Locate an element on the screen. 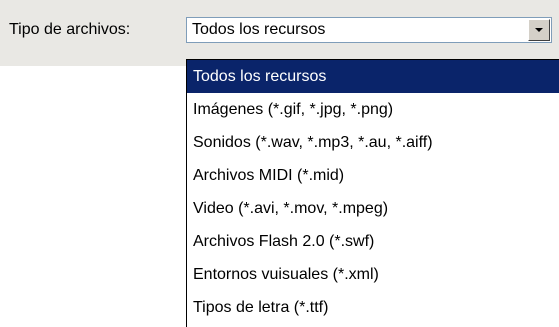 The width and height of the screenshot is (559, 327). chevron-down-icon is located at coordinates (539, 30).